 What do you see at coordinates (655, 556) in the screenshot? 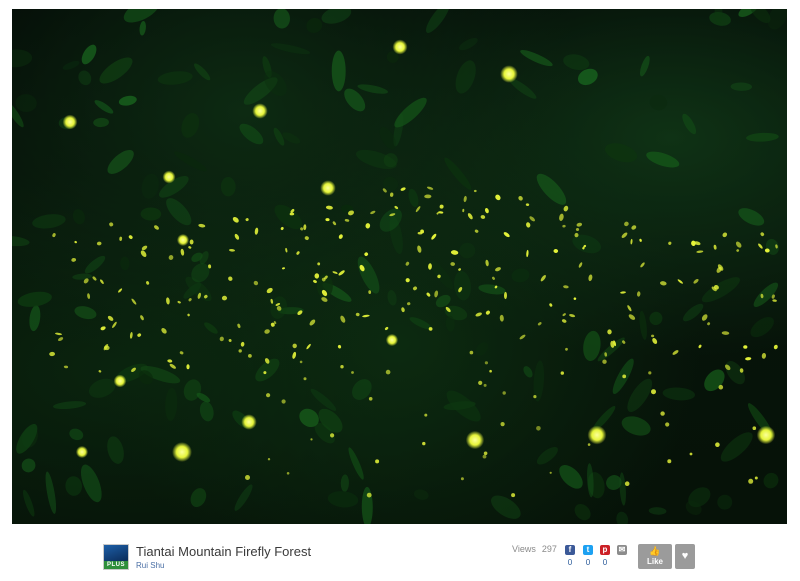
I see `like-button: 👍 Like` at bounding box center [655, 556].